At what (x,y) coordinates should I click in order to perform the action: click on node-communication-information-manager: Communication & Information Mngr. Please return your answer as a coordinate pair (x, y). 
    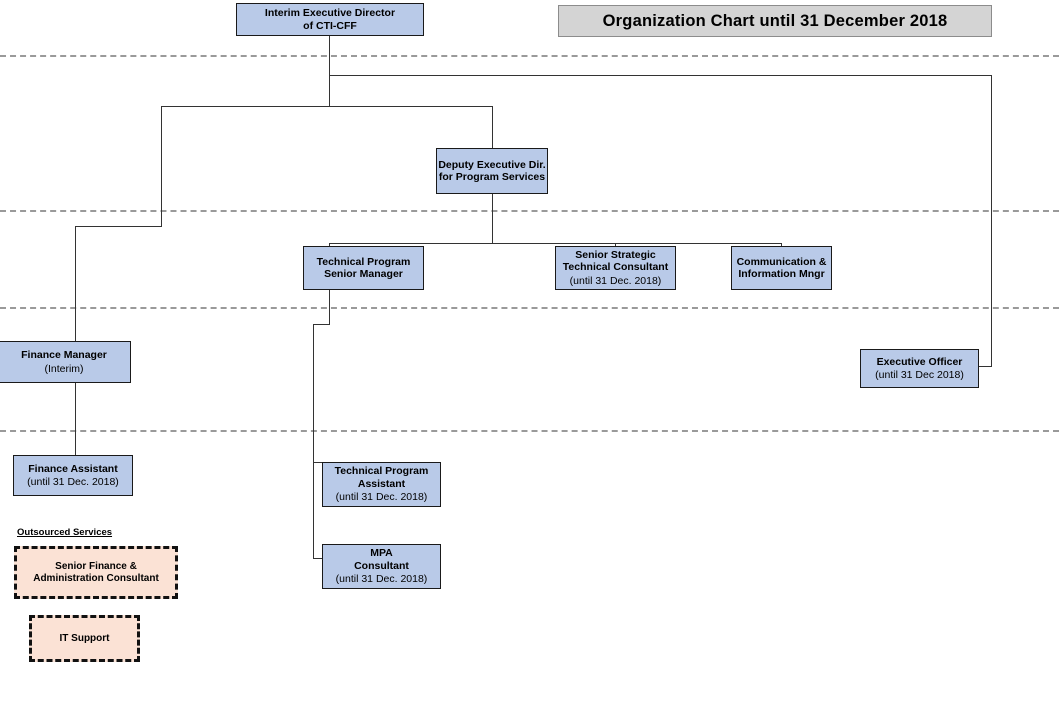
    Looking at the image, I should click on (781, 268).